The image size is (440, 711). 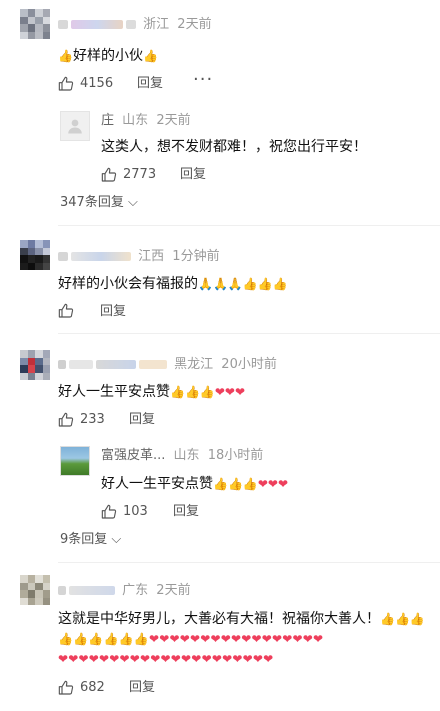 I want to click on like-count: 4156, so click(x=97, y=83).